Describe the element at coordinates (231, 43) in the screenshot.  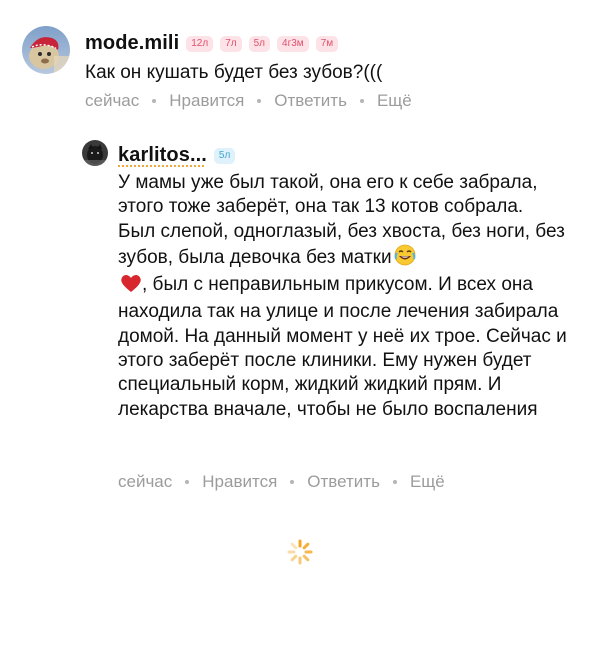
I see `badge: 7л` at that location.